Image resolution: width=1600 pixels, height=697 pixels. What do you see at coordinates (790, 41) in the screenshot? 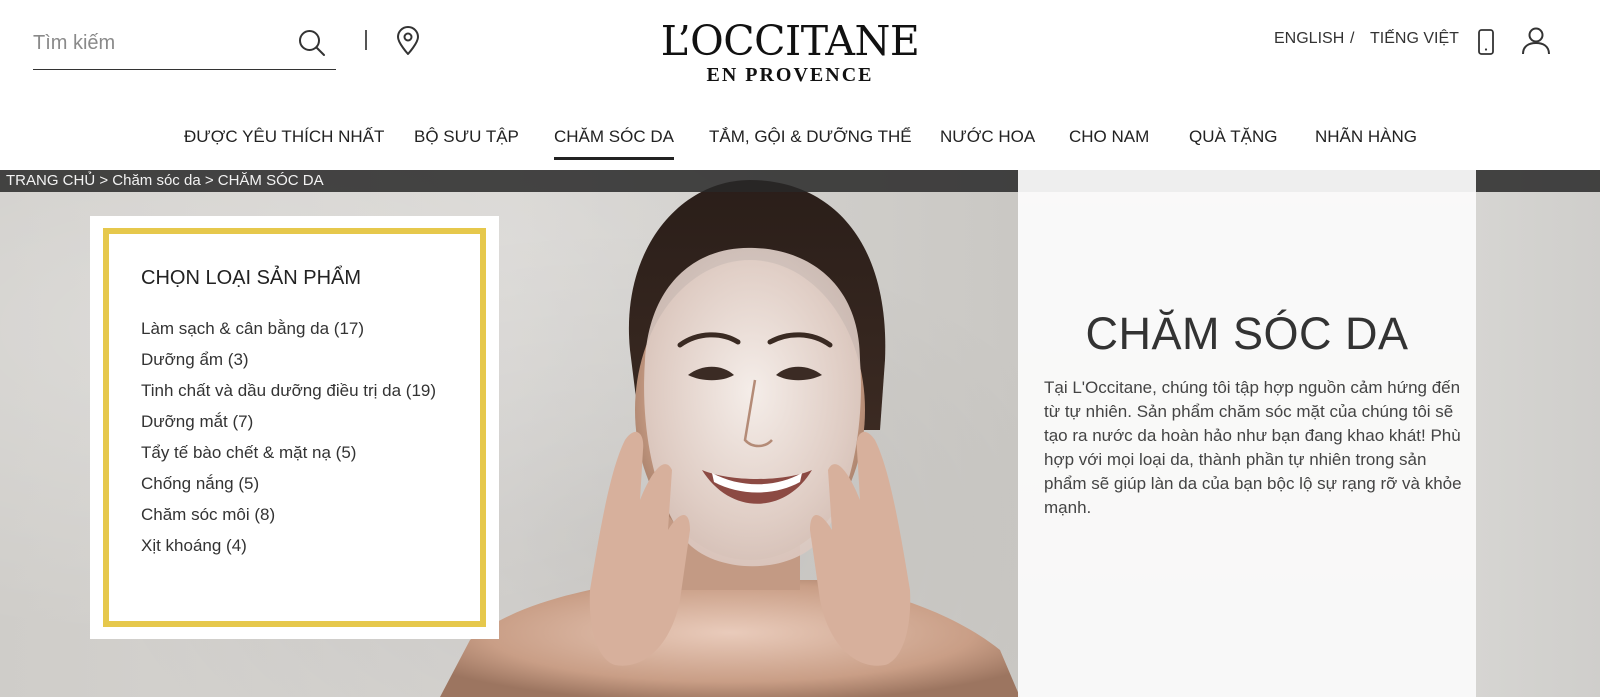
I see `logo-wordmark: L’OCCITANE` at bounding box center [790, 41].